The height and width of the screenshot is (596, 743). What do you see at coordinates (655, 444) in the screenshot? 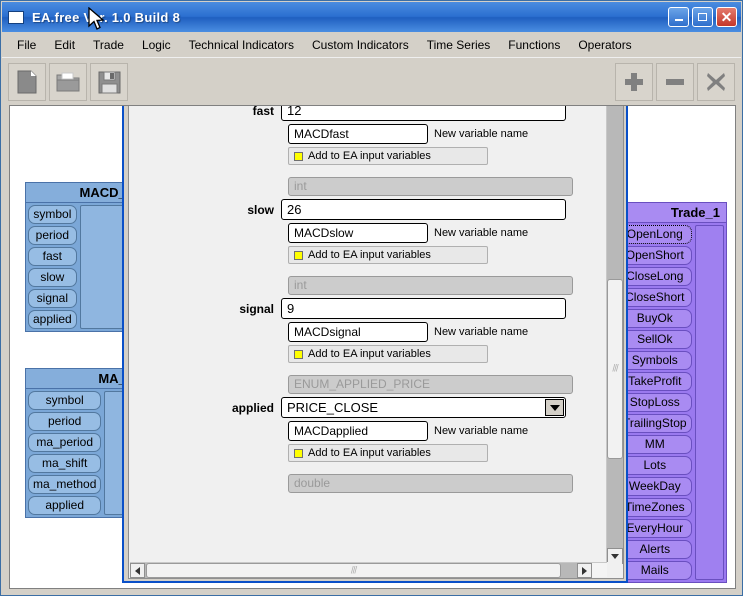
I see `port-mm: MM` at bounding box center [655, 444].